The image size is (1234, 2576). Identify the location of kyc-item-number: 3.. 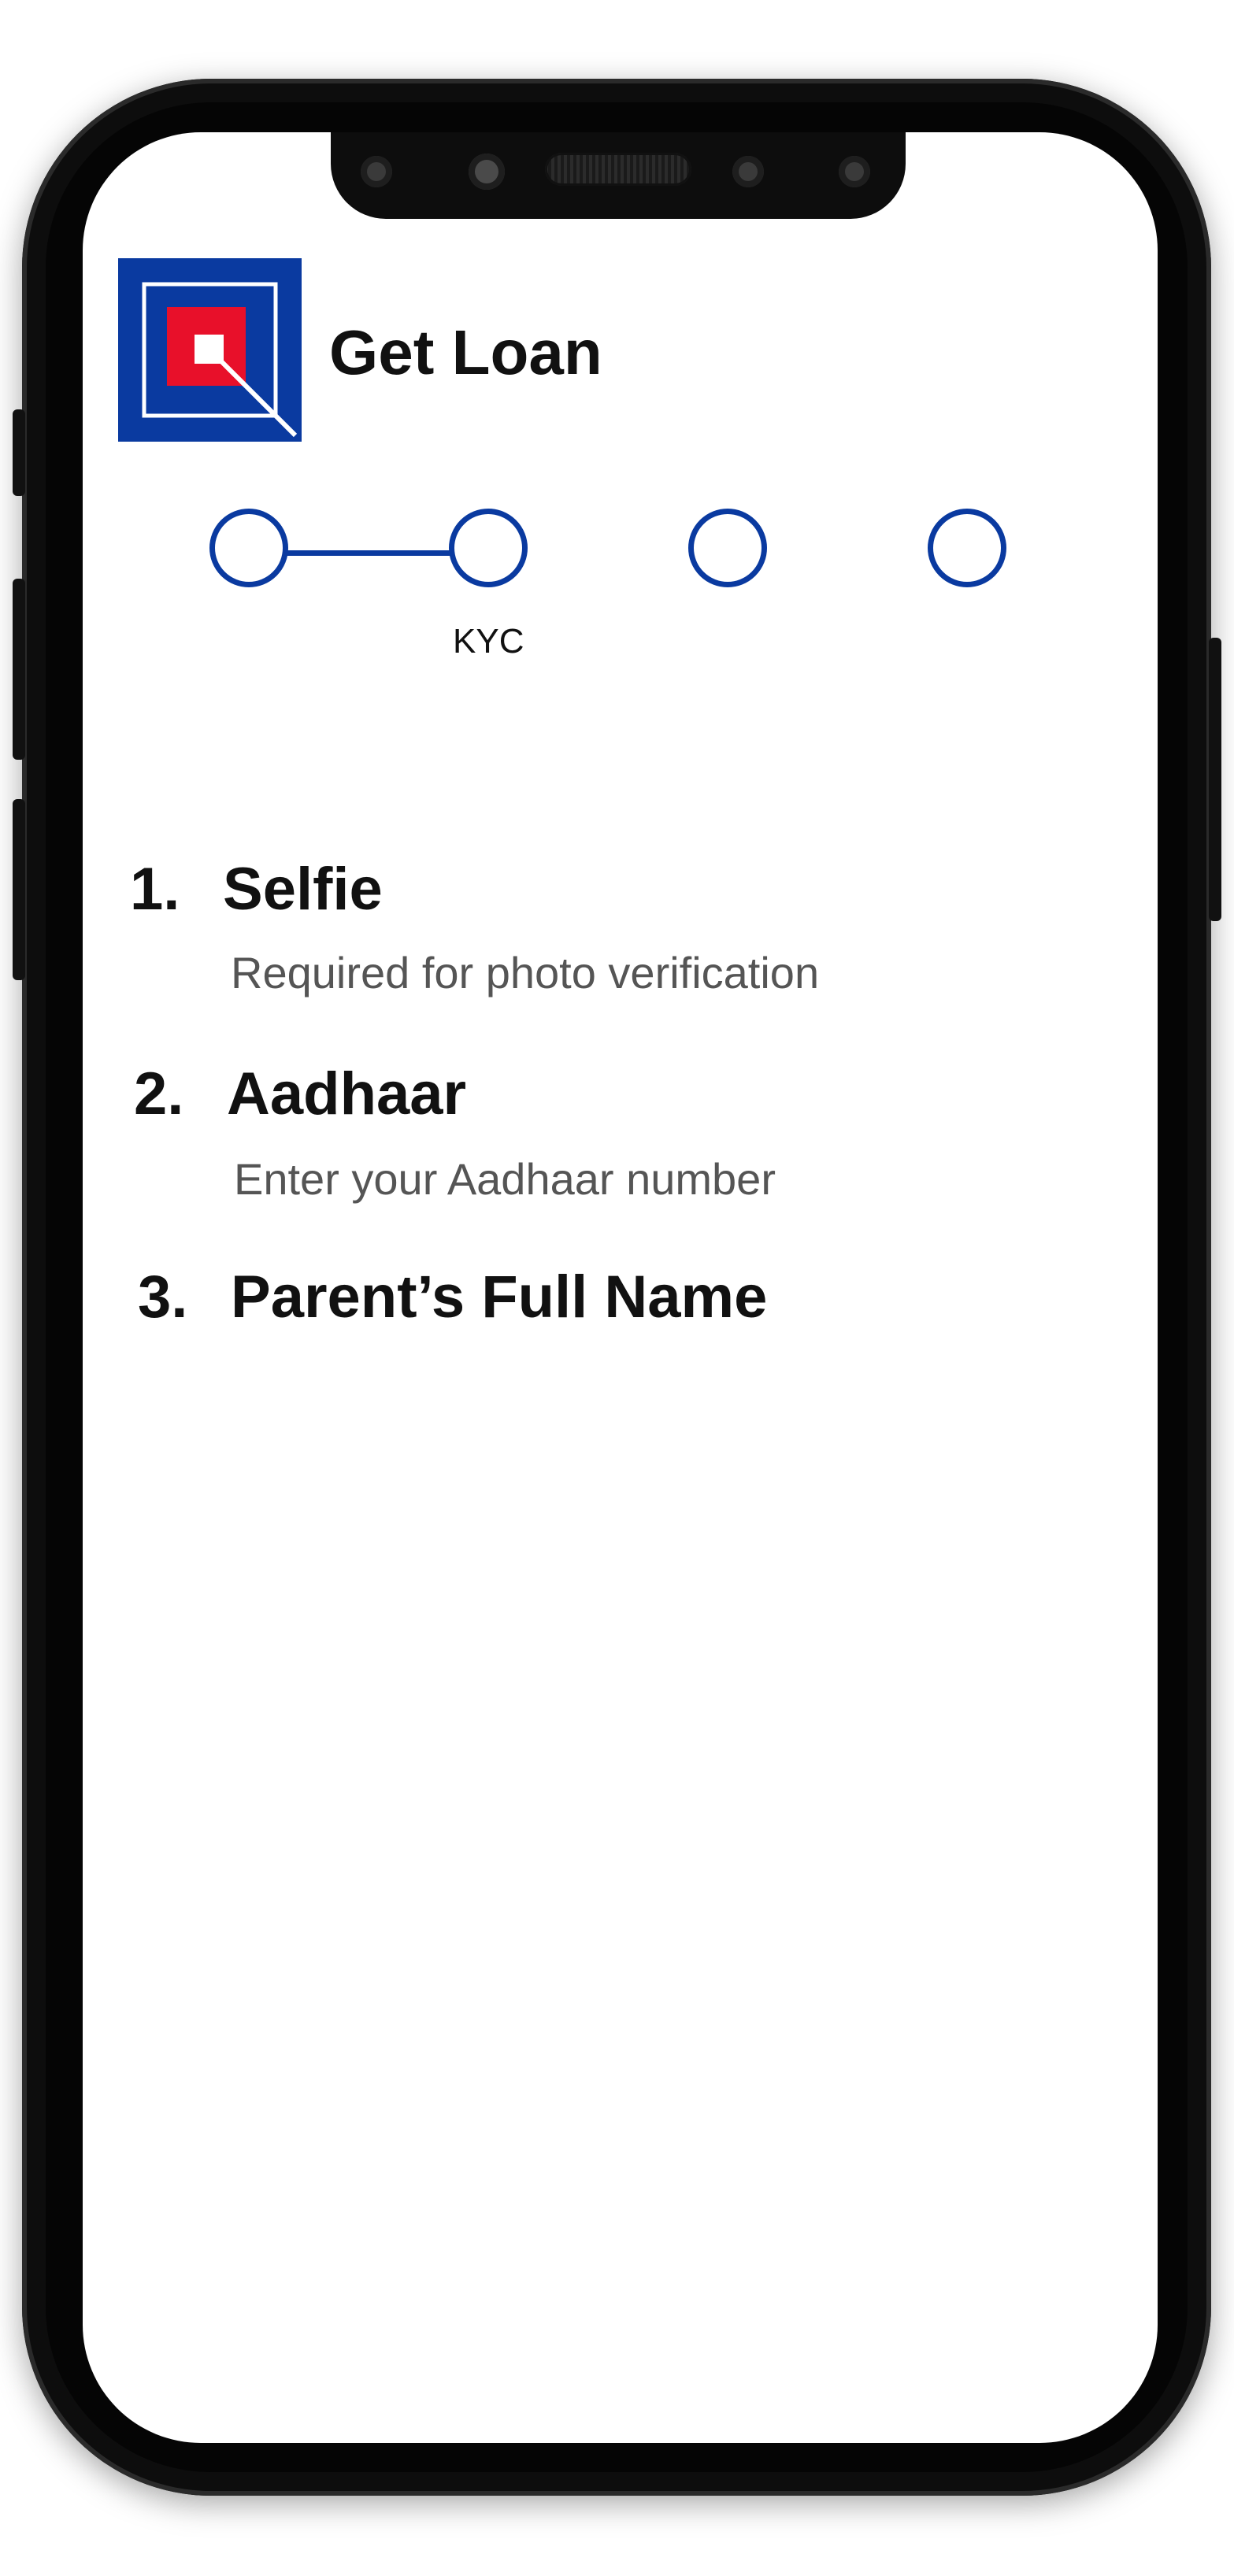
(163, 1297).